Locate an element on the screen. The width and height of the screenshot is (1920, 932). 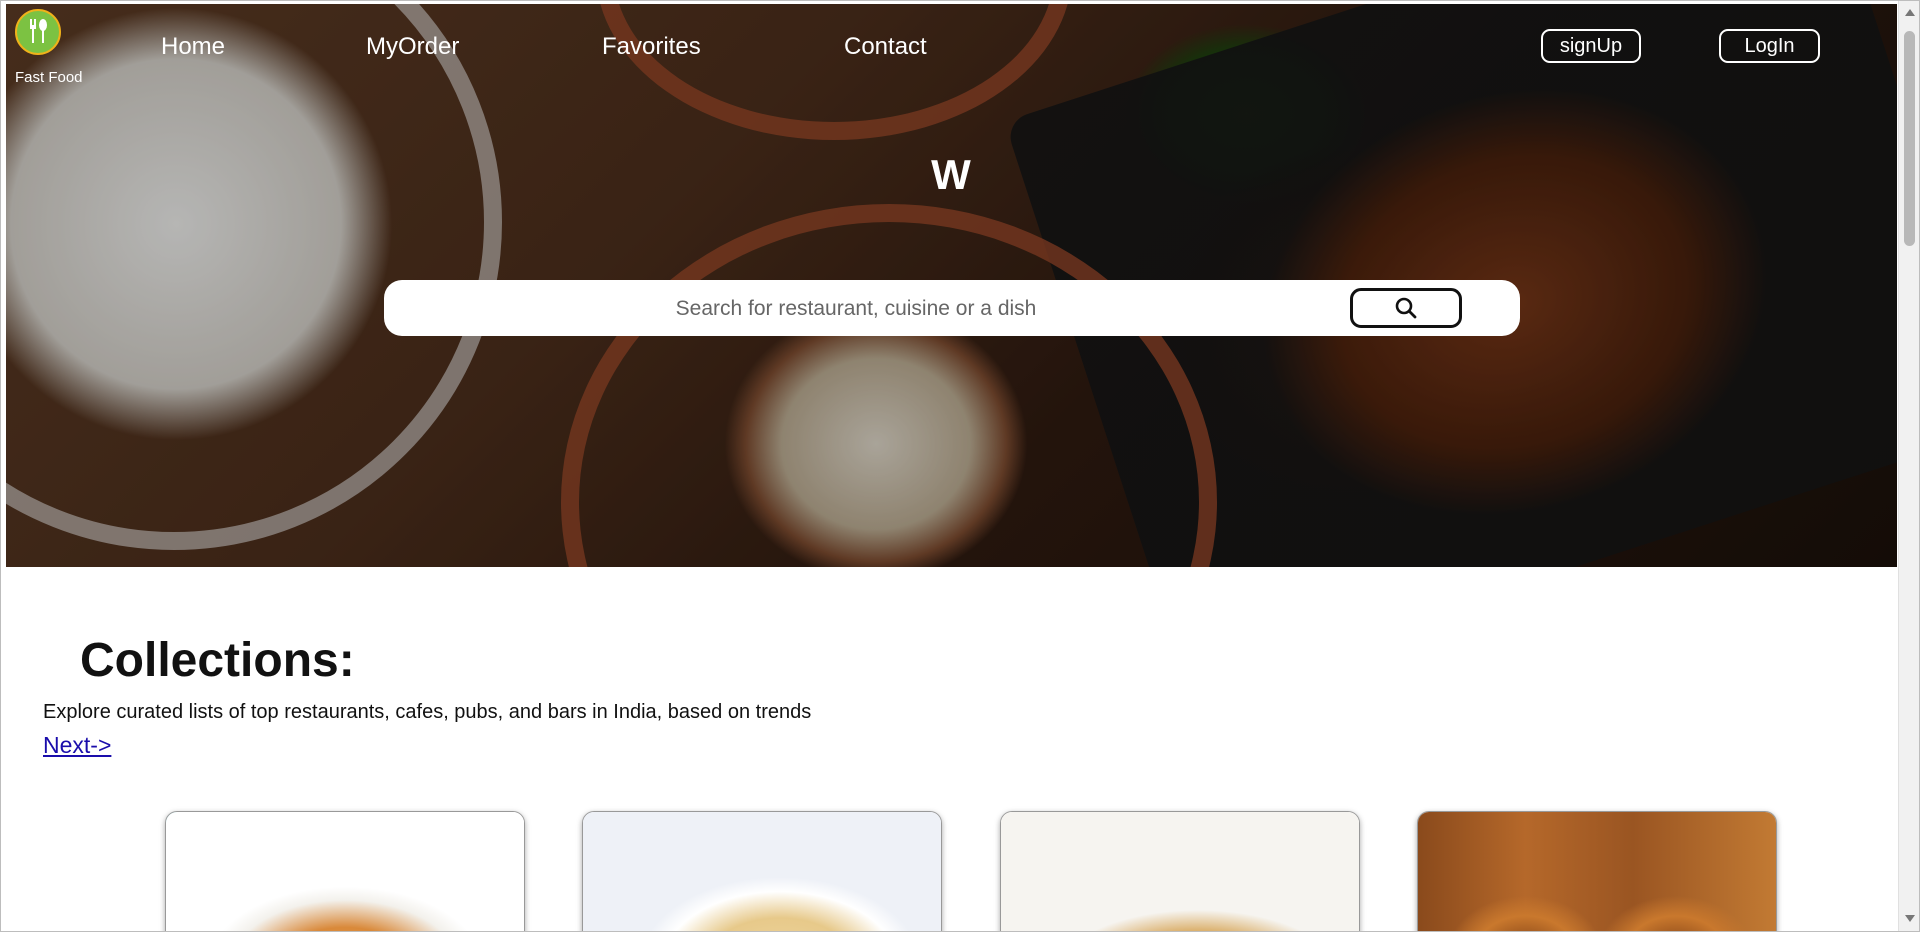
collection-card-spaghetti is located at coordinates (345, 871).